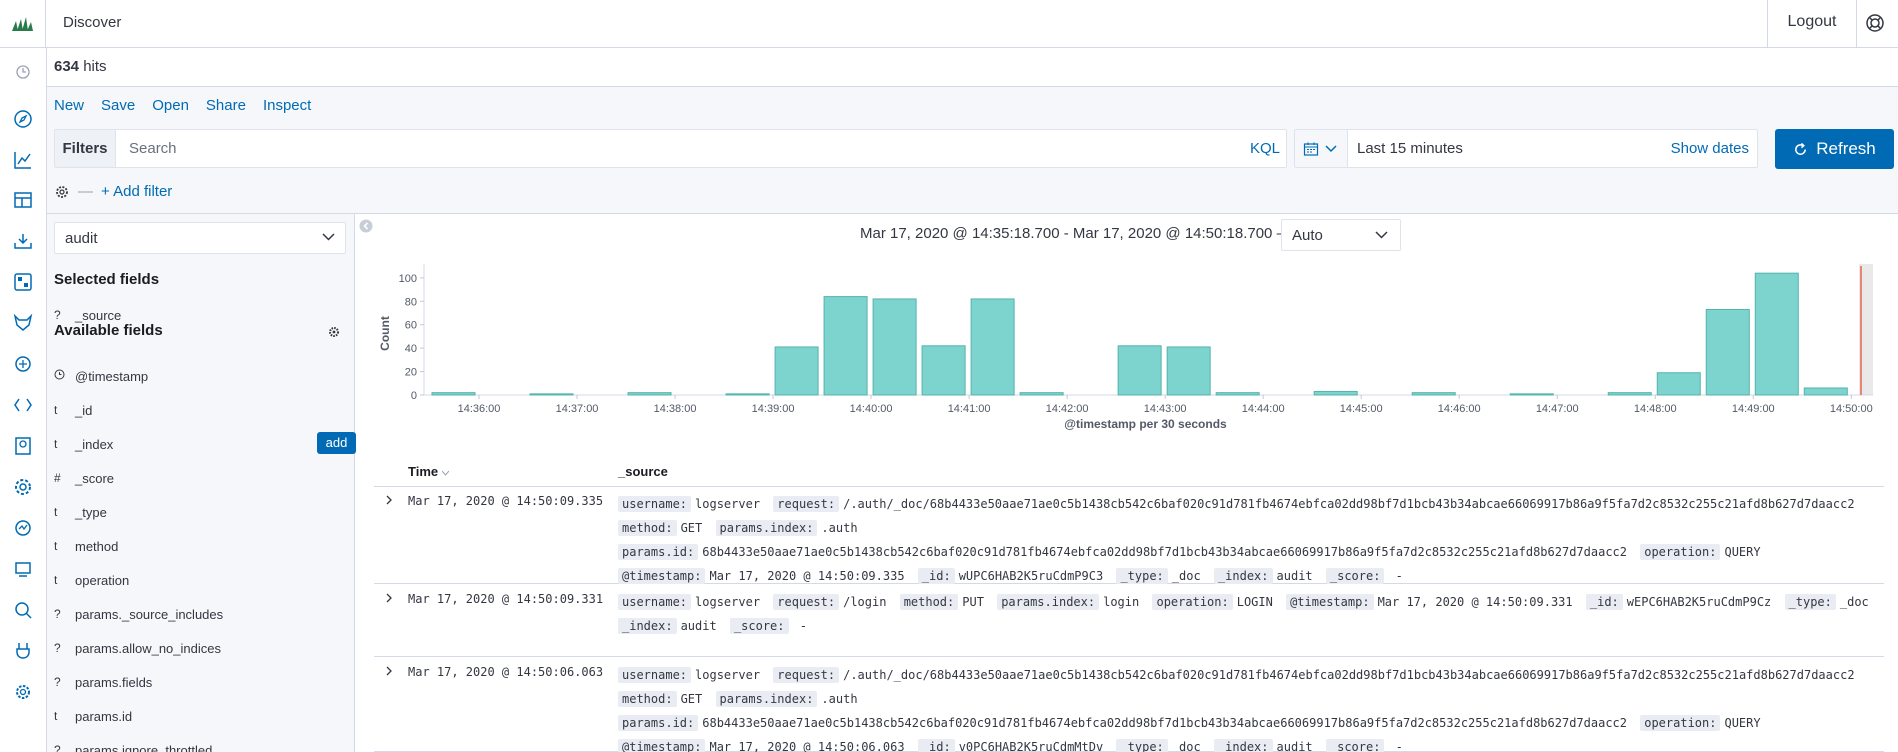 The height and width of the screenshot is (752, 1898). Describe the element at coordinates (1341, 235) in the screenshot. I see `interval-select: Auto` at that location.